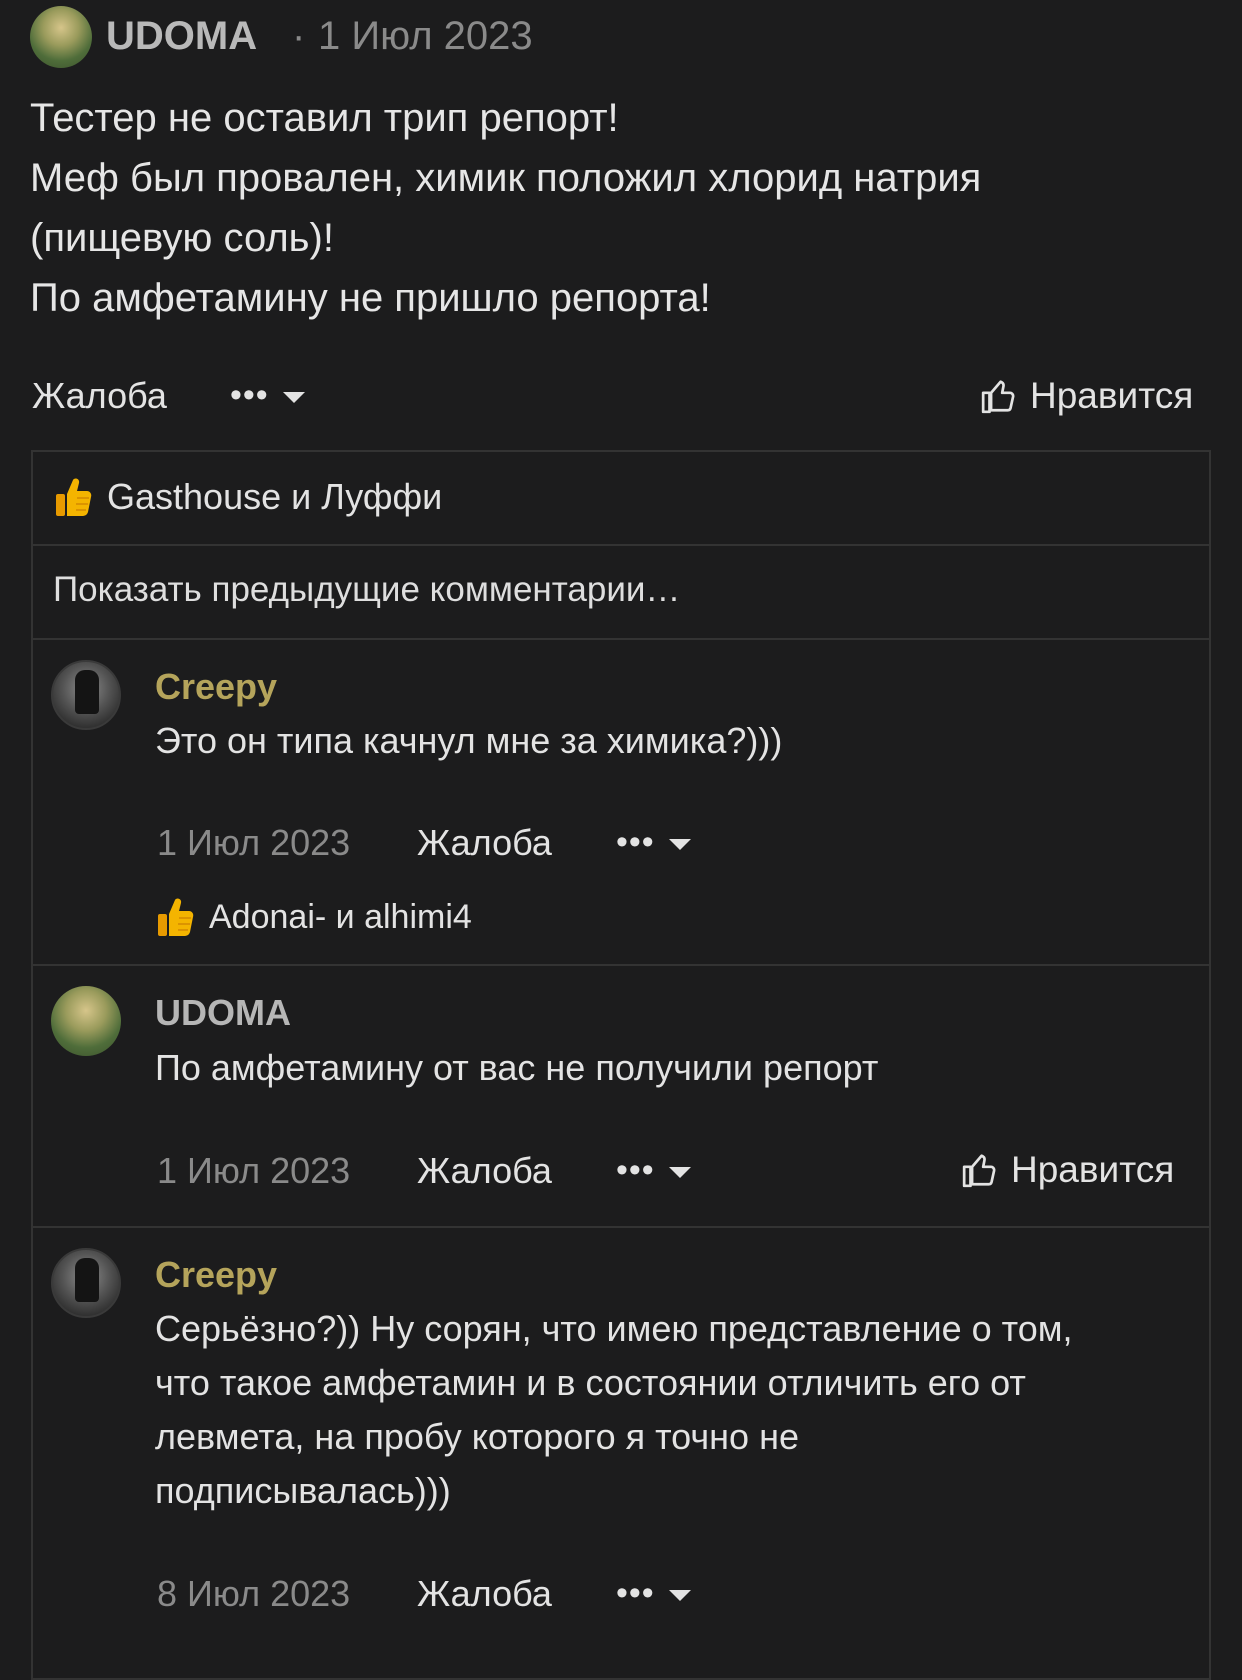 This screenshot has height=1680, width=1242. What do you see at coordinates (1093, 1169) in the screenshot?
I see `comment-like-label: Нравится` at bounding box center [1093, 1169].